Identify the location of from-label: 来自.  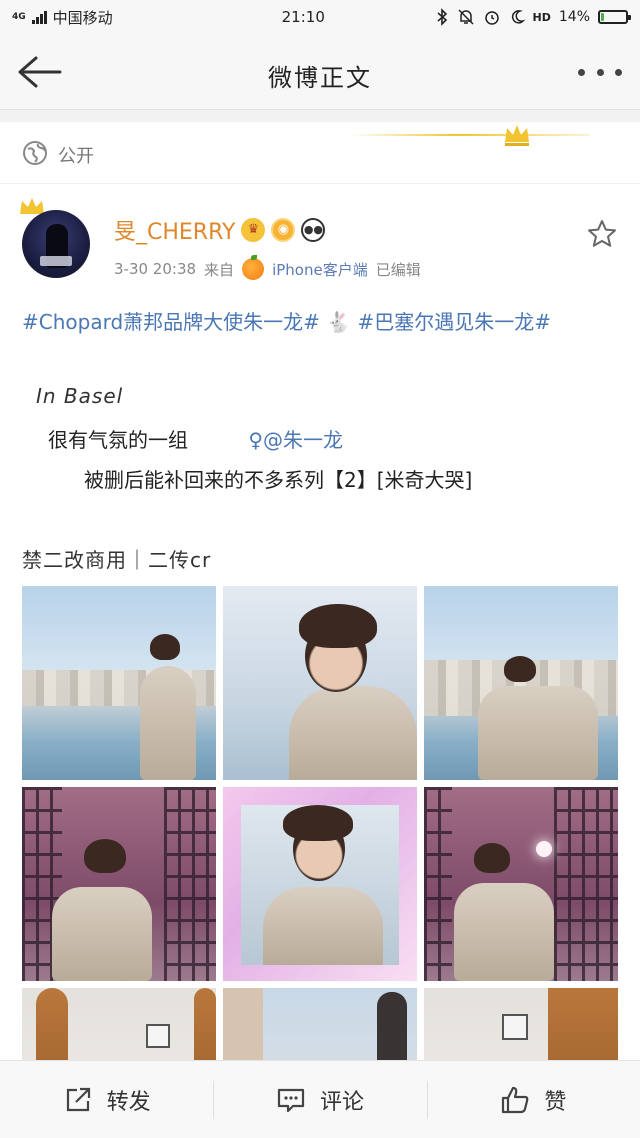
(219, 269).